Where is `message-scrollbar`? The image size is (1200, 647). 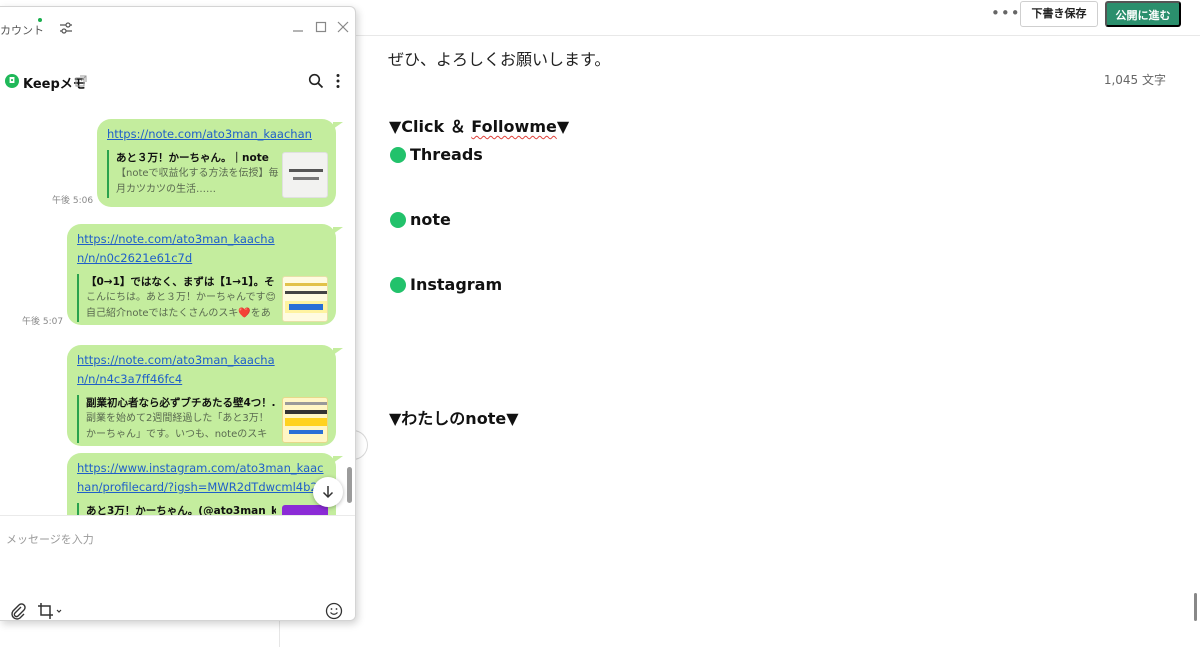 message-scrollbar is located at coordinates (349, 485).